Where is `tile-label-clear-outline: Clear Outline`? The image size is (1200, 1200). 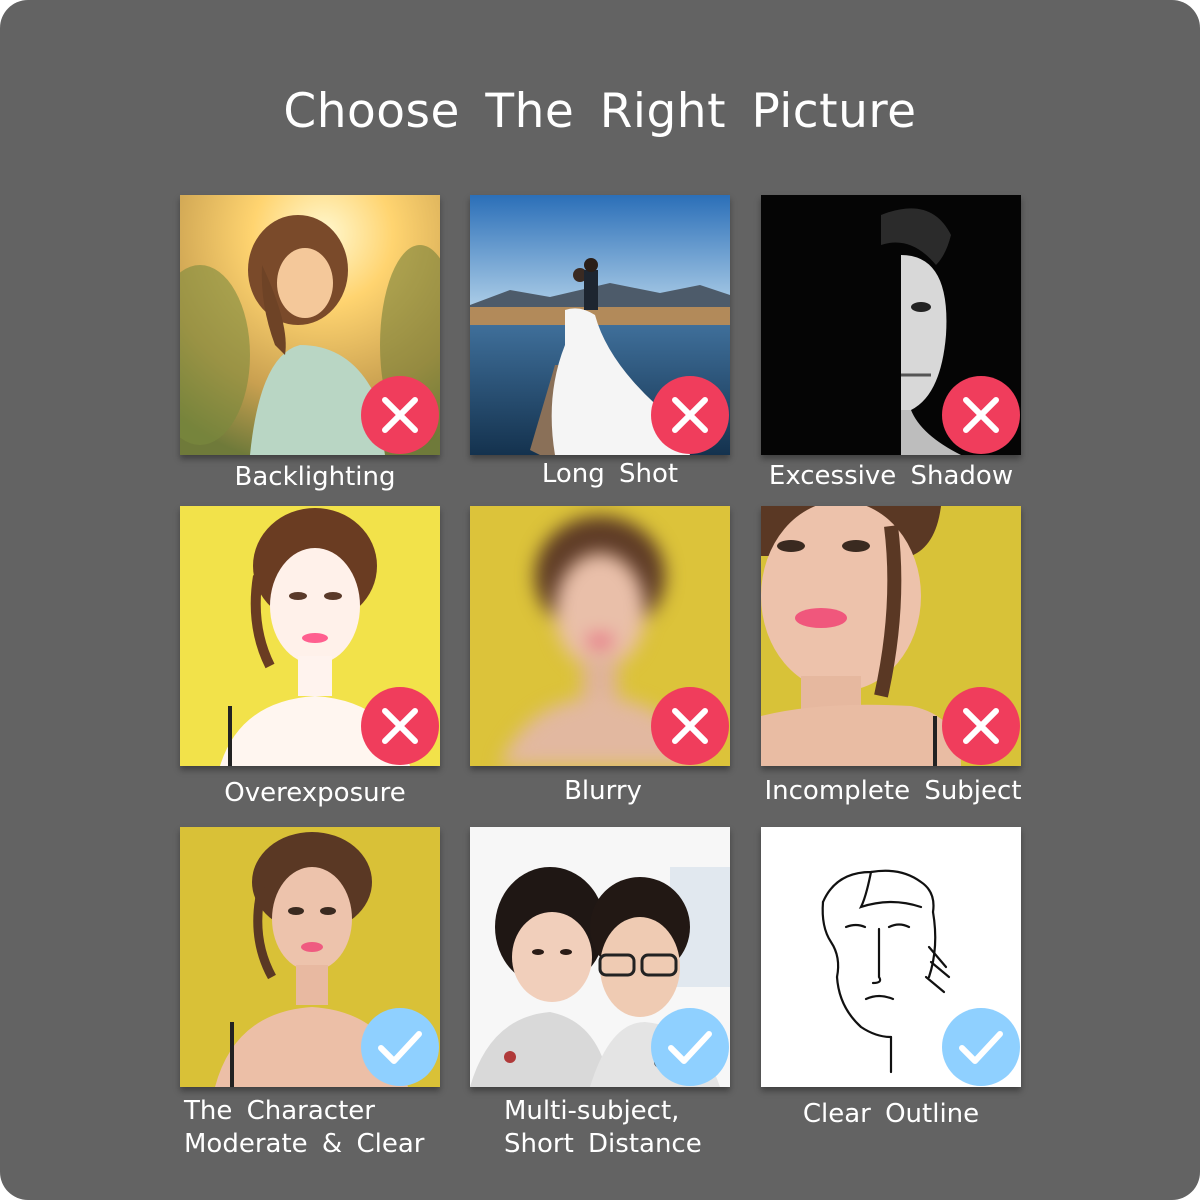
tile-label-clear-outline: Clear Outline is located at coordinates (891, 1114).